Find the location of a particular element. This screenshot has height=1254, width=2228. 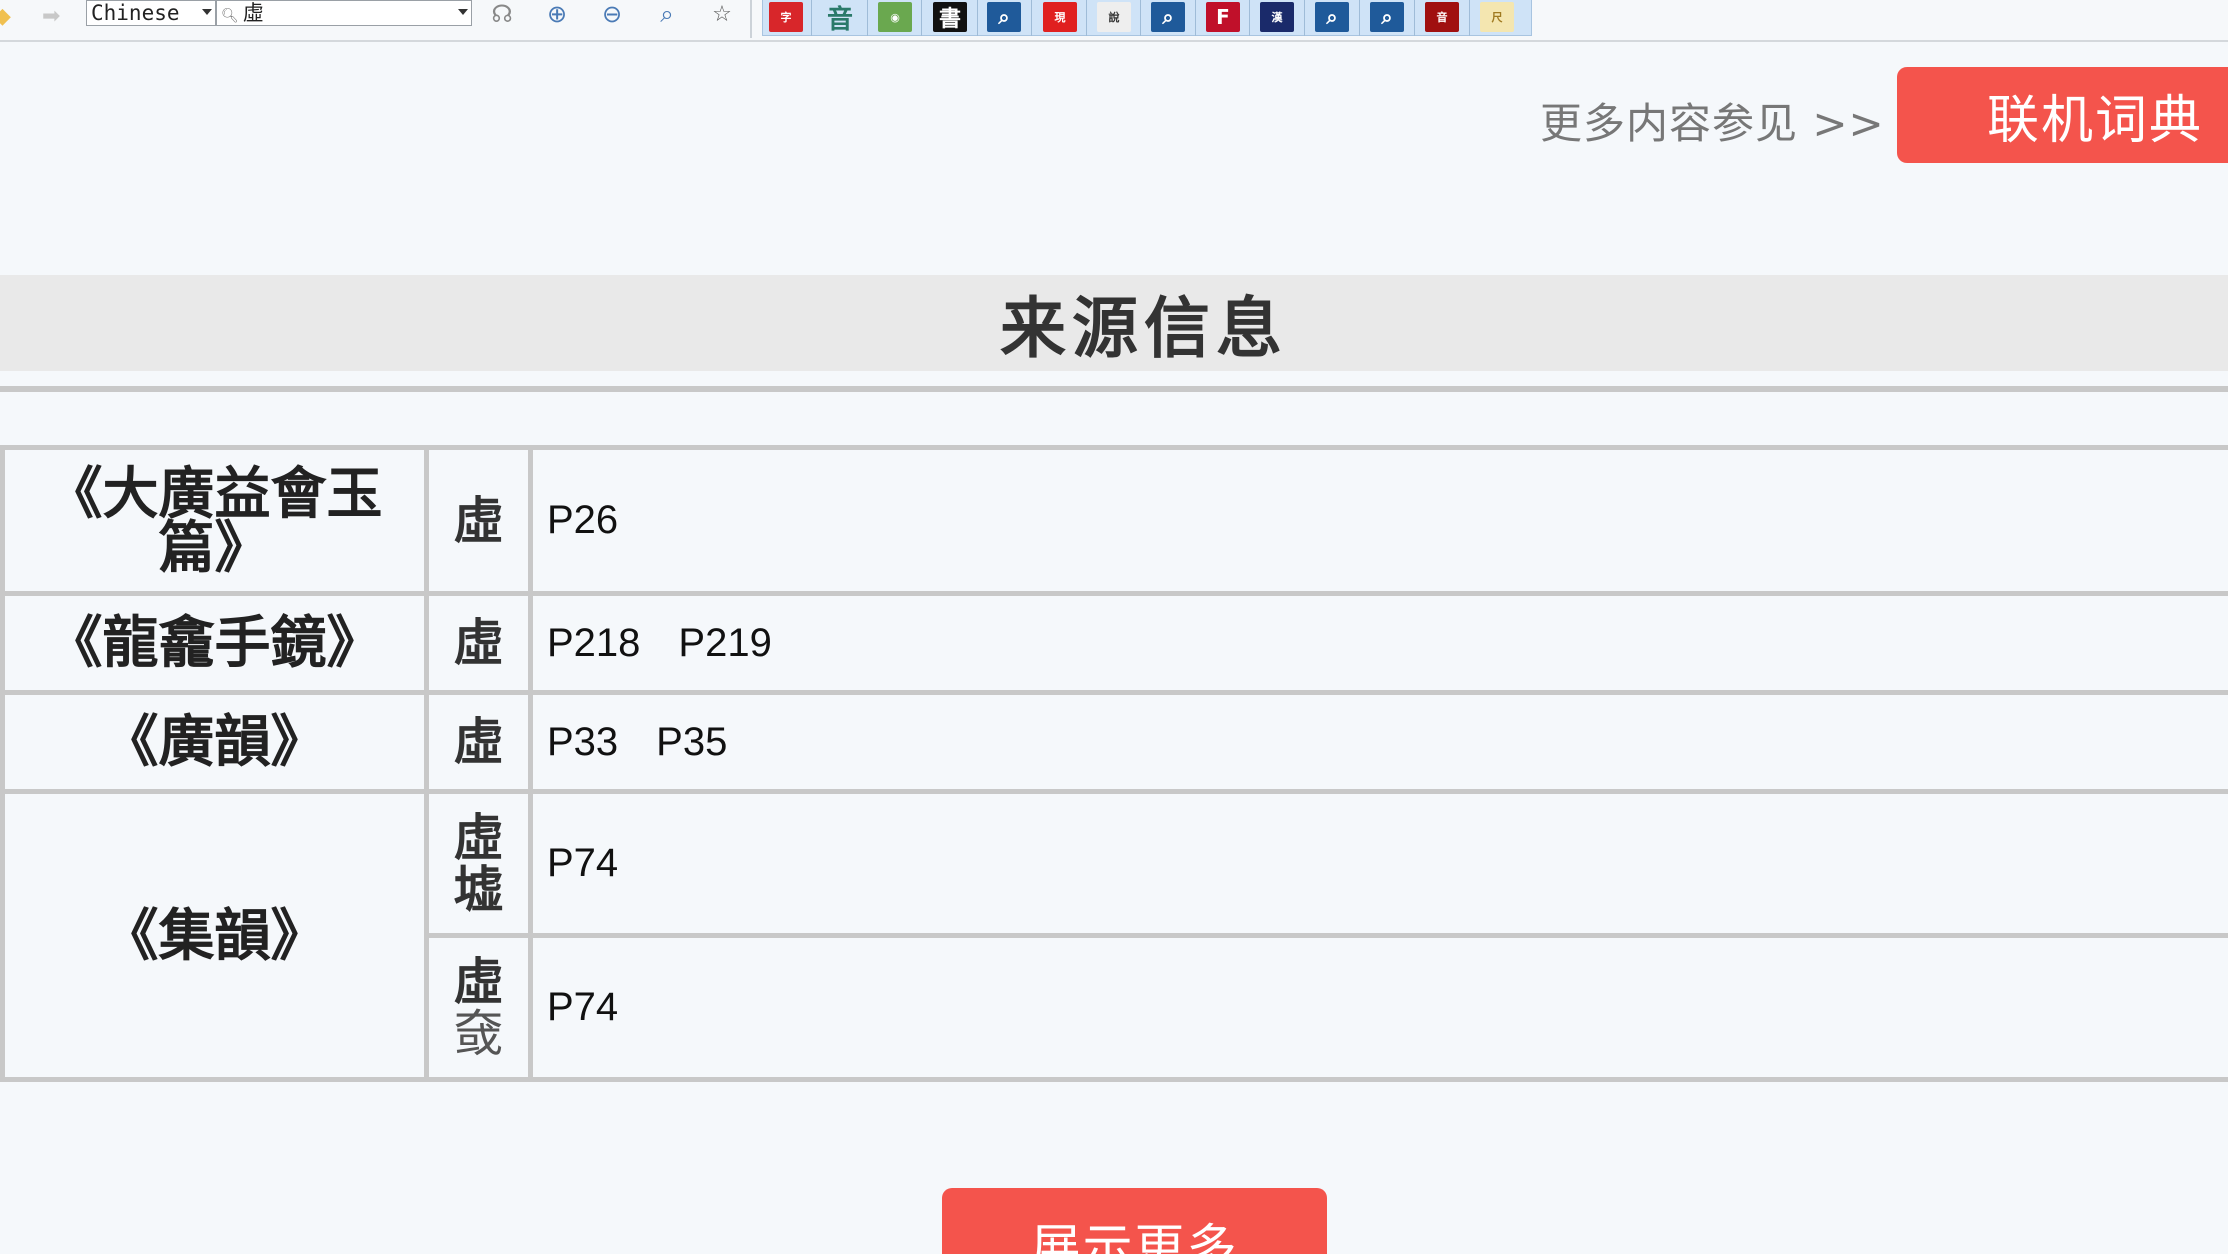

shuowen-icon: 說 is located at coordinates (1114, 17).